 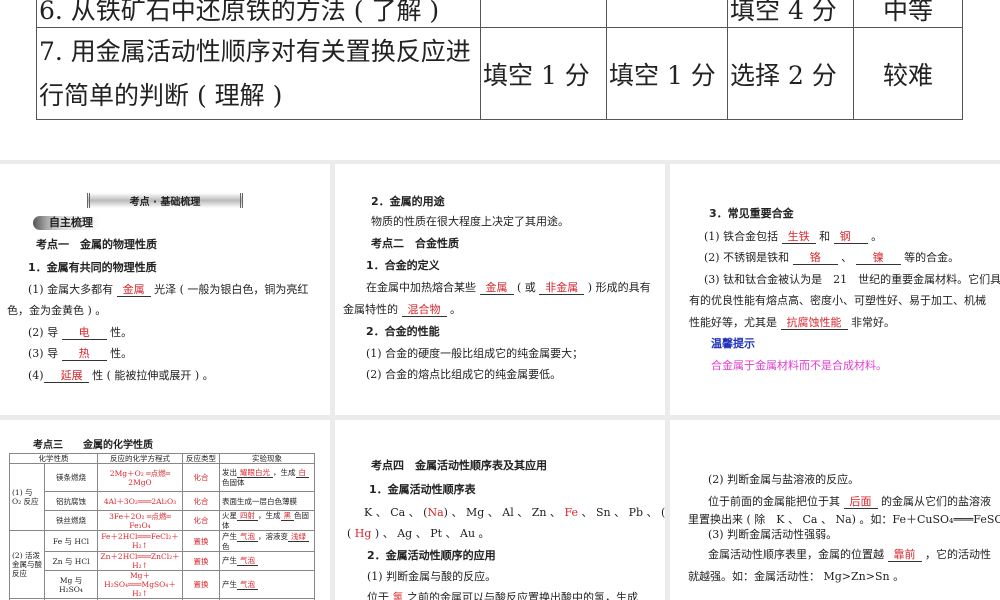 What do you see at coordinates (151, 375) in the screenshot?
I see `text-segment: 性 ( 能被拉伸或展开 ) 。` at bounding box center [151, 375].